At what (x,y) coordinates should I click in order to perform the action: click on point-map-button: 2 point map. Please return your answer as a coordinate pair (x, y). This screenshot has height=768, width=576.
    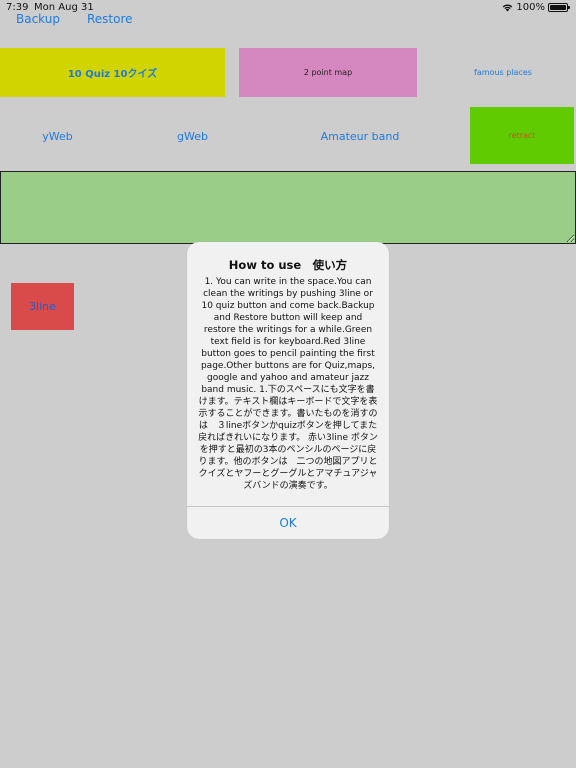
    Looking at the image, I should click on (328, 72).